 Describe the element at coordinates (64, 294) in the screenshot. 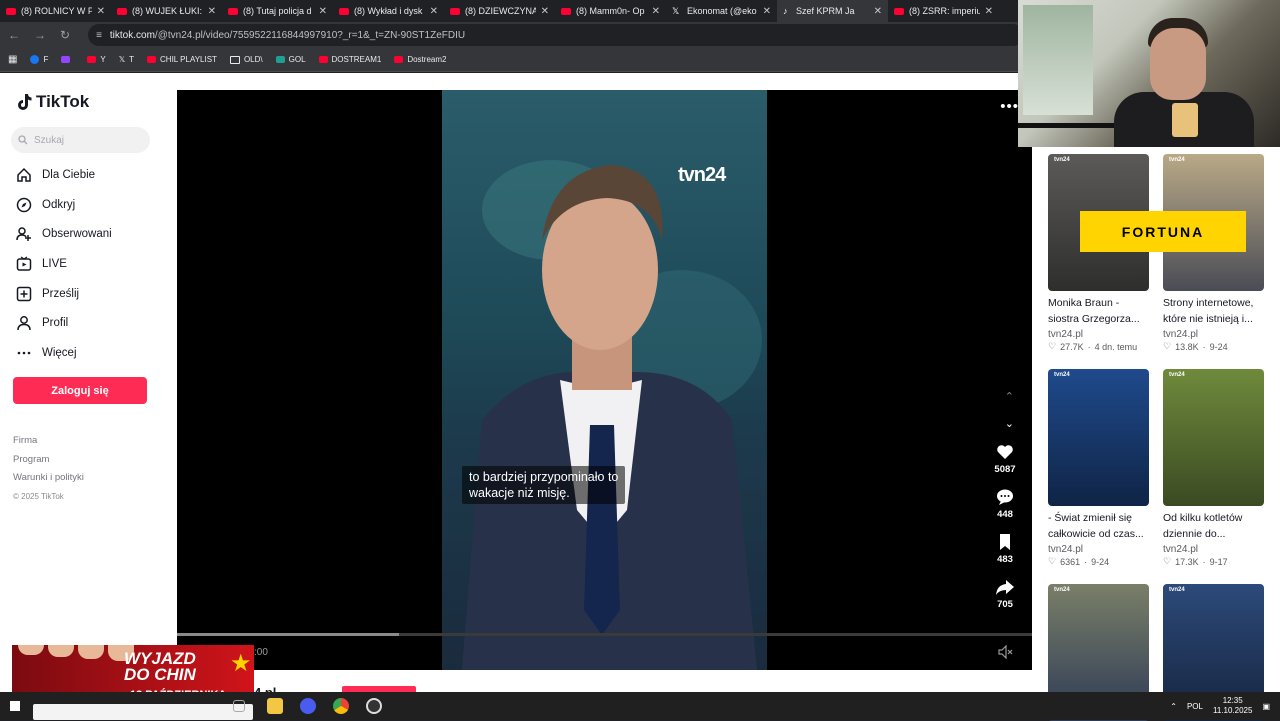

I see `nav-item-upload: Prześlij` at that location.